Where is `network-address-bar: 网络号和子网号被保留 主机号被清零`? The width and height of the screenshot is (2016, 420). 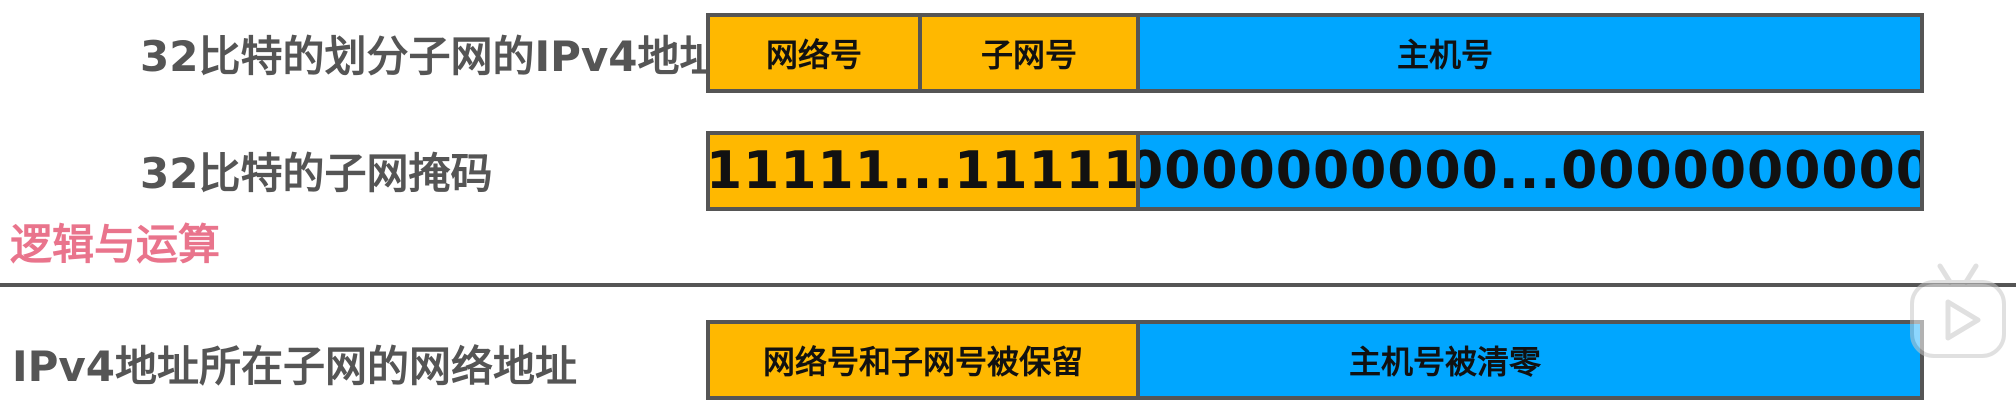 network-address-bar: 网络号和子网号被保留 主机号被清零 is located at coordinates (1315, 360).